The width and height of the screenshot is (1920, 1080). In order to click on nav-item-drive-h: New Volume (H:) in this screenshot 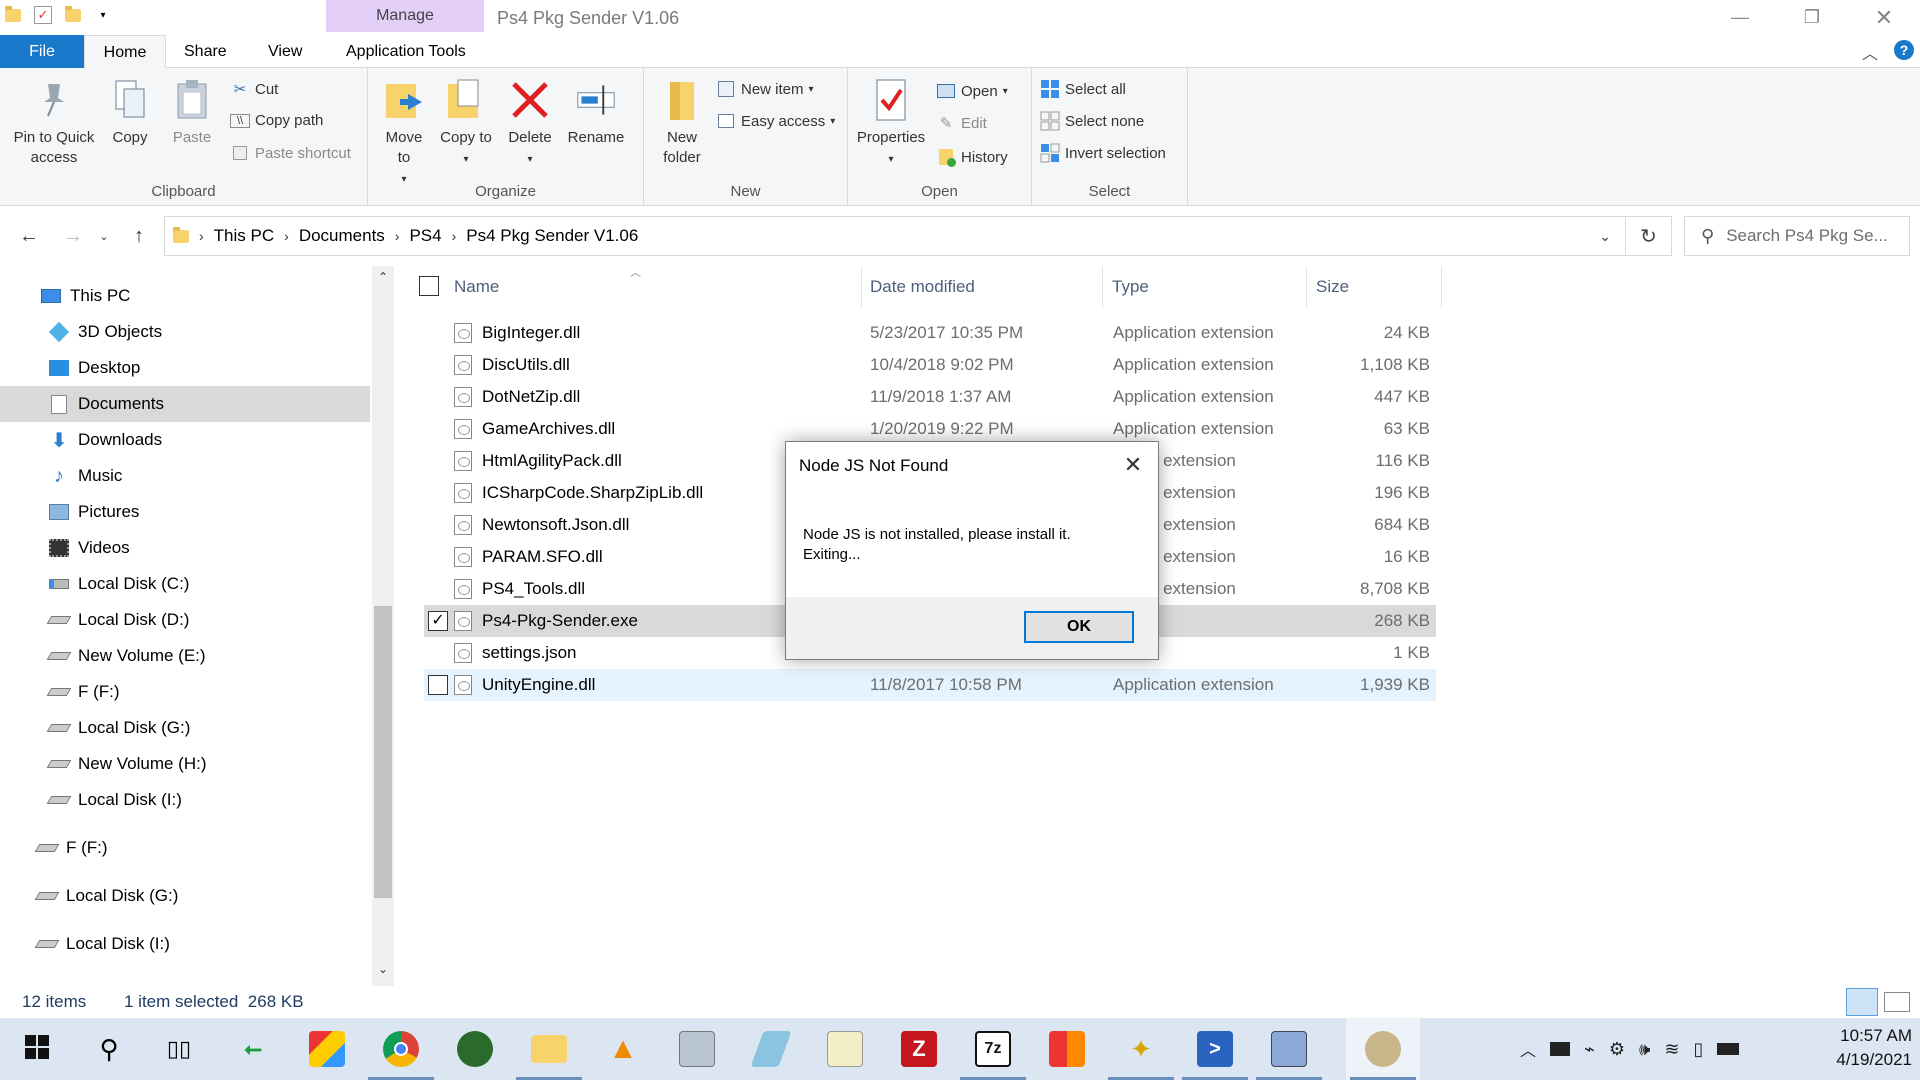, I will do `click(185, 764)`.